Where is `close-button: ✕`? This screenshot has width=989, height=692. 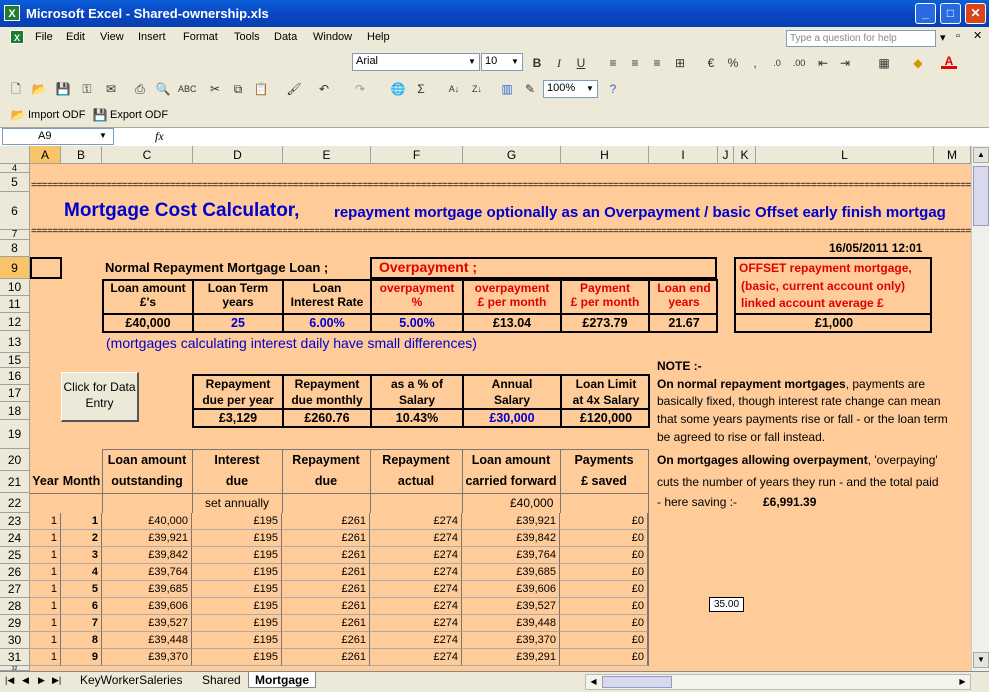 close-button: ✕ is located at coordinates (975, 13).